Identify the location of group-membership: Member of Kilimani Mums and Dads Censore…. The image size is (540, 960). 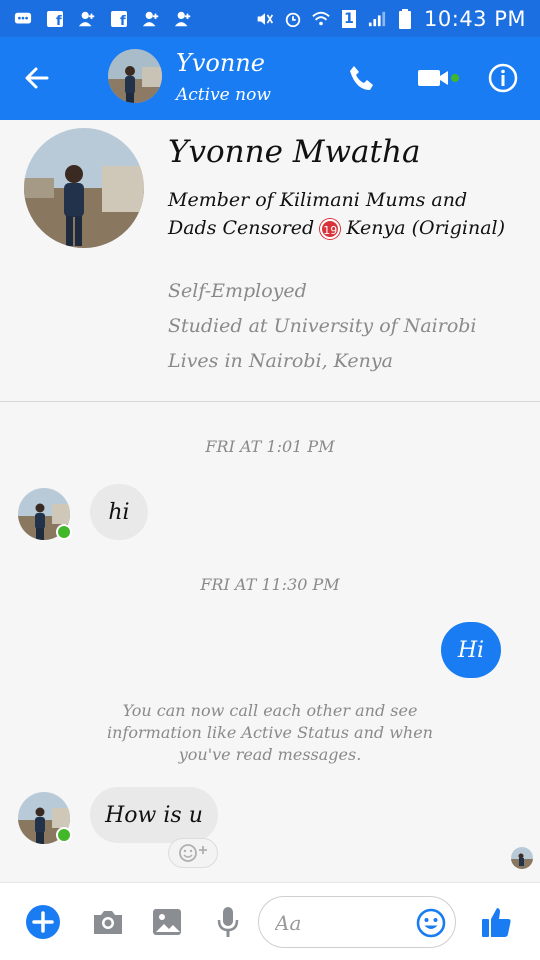
(338, 214).